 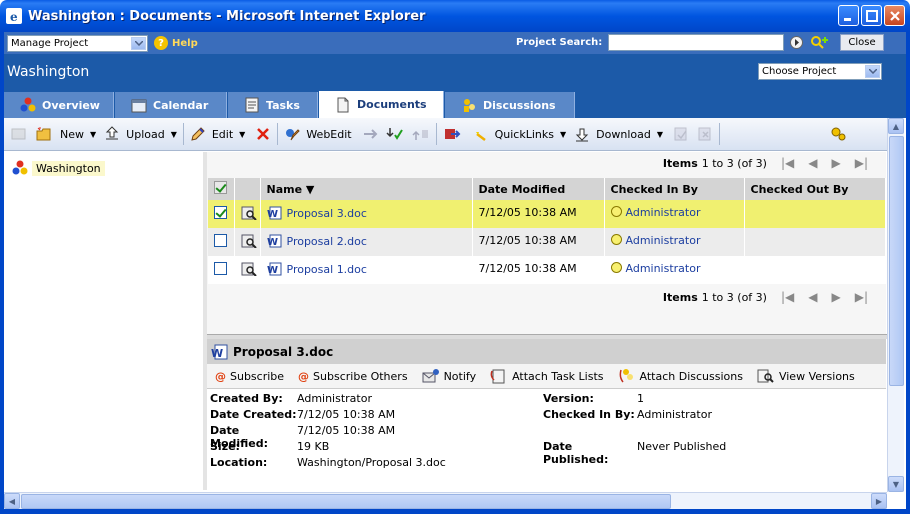 I want to click on tab-label: Documents, so click(x=392, y=104).